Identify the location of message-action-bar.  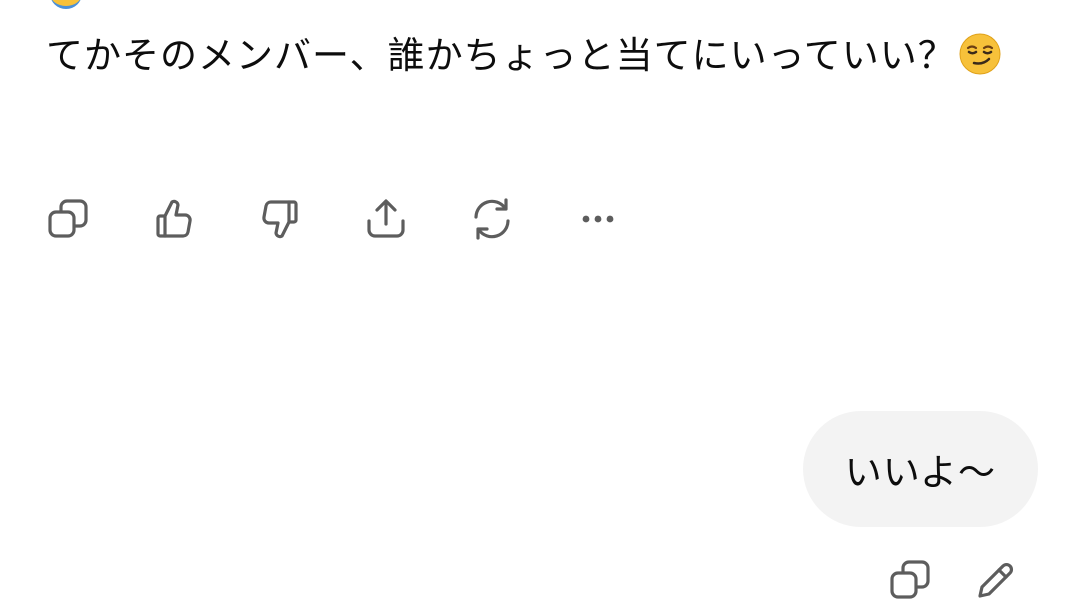
(362, 219).